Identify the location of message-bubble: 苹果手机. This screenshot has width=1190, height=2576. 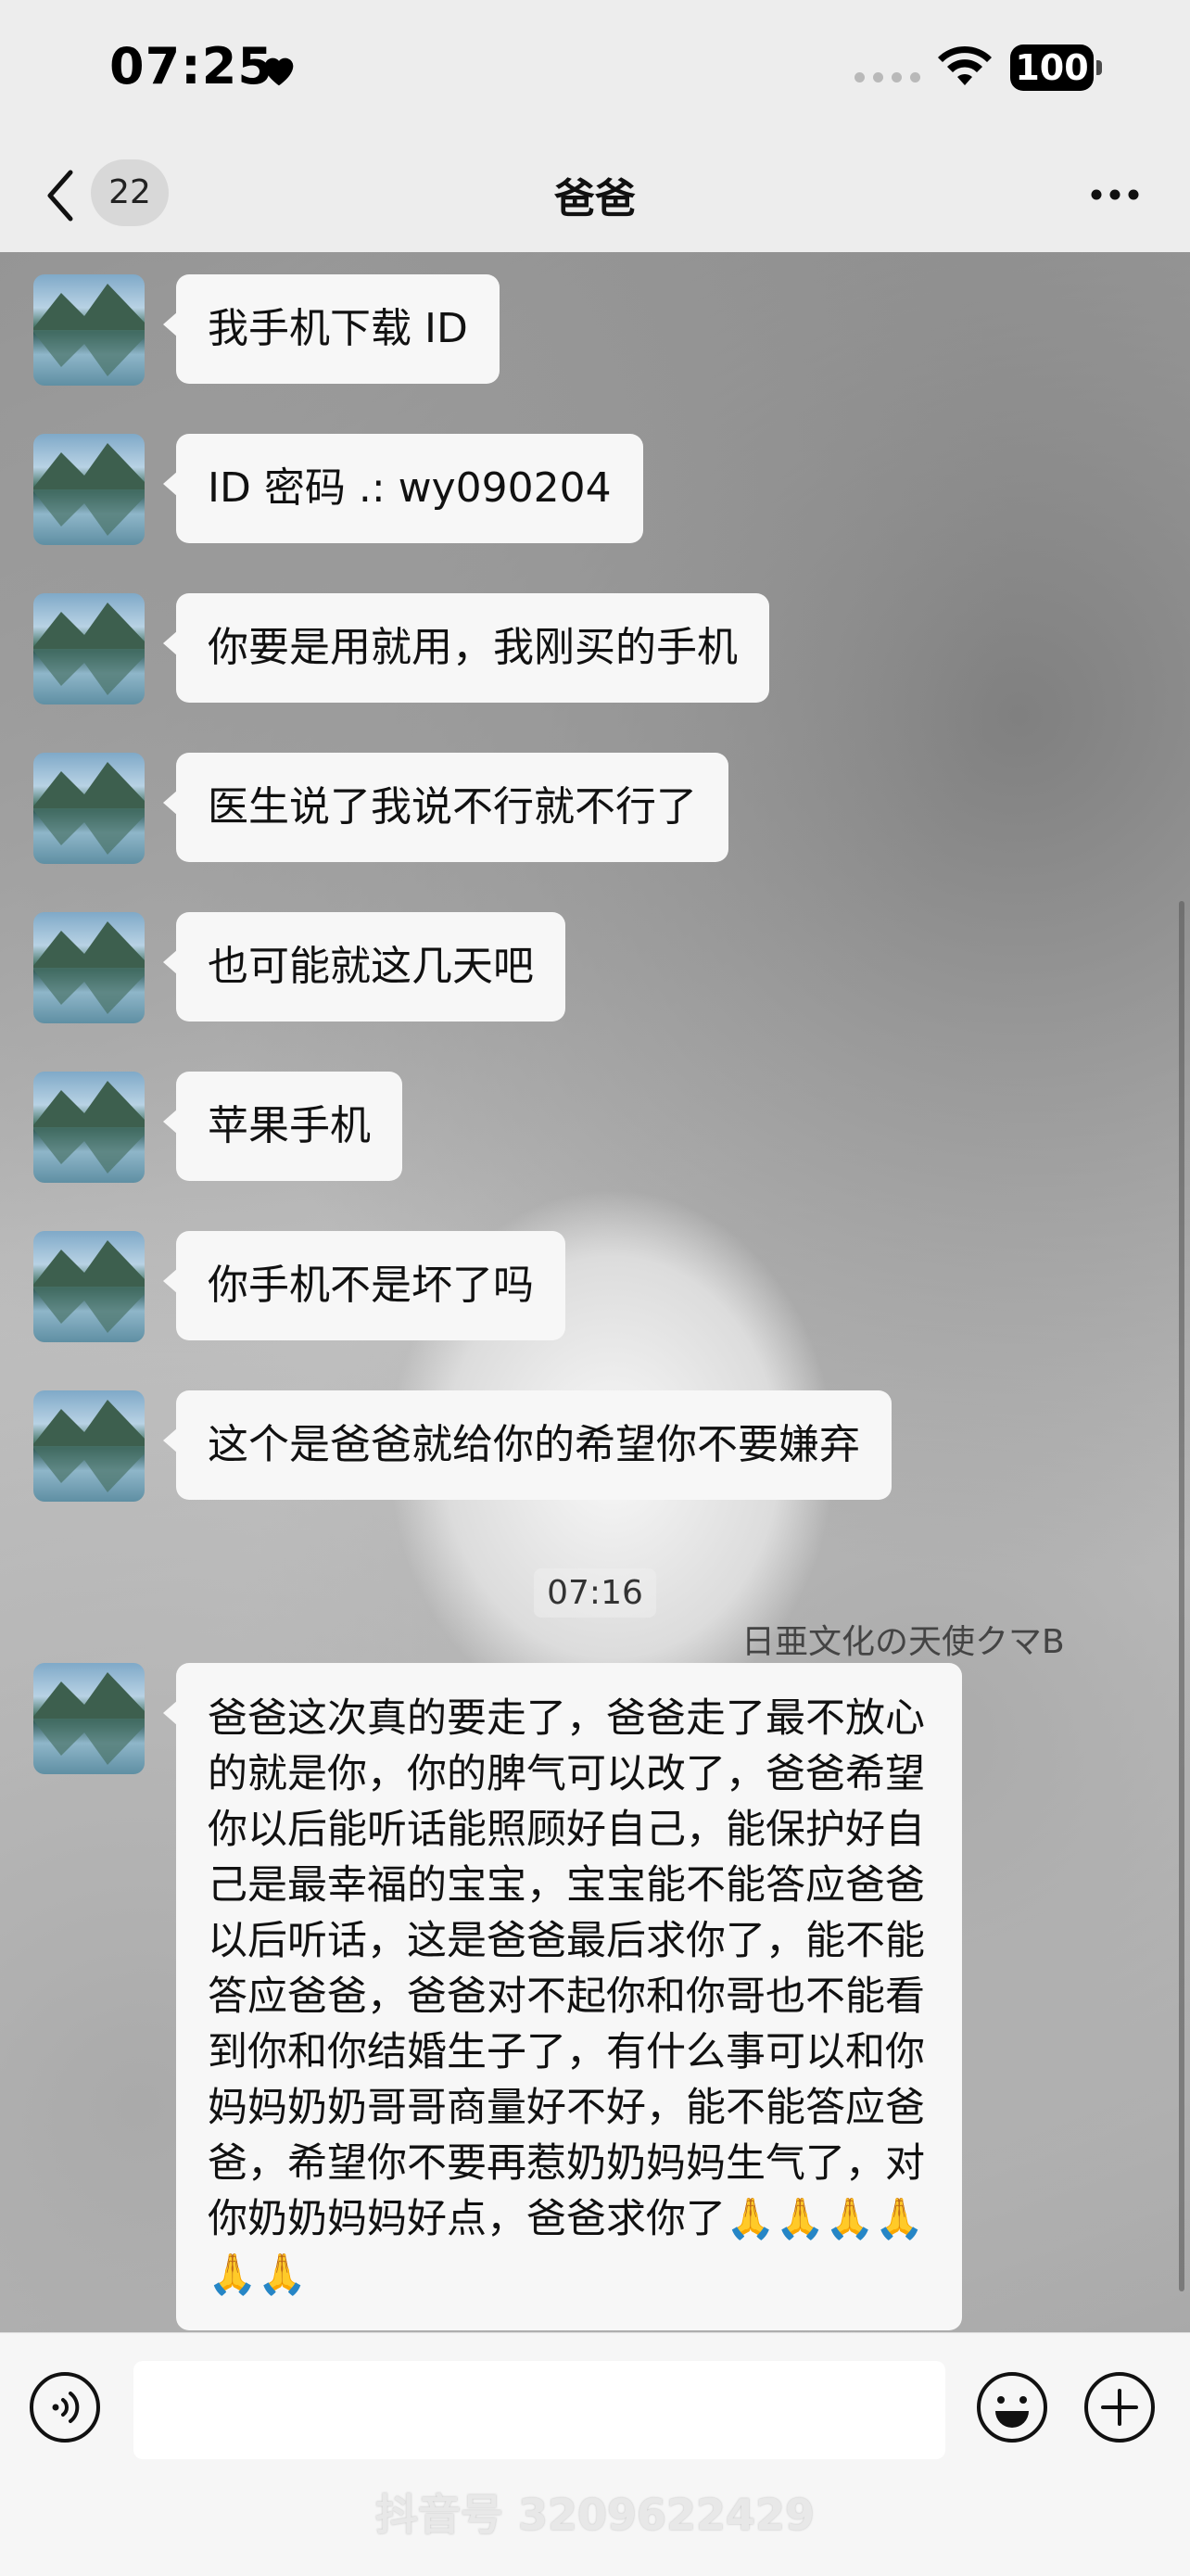
(282, 1126).